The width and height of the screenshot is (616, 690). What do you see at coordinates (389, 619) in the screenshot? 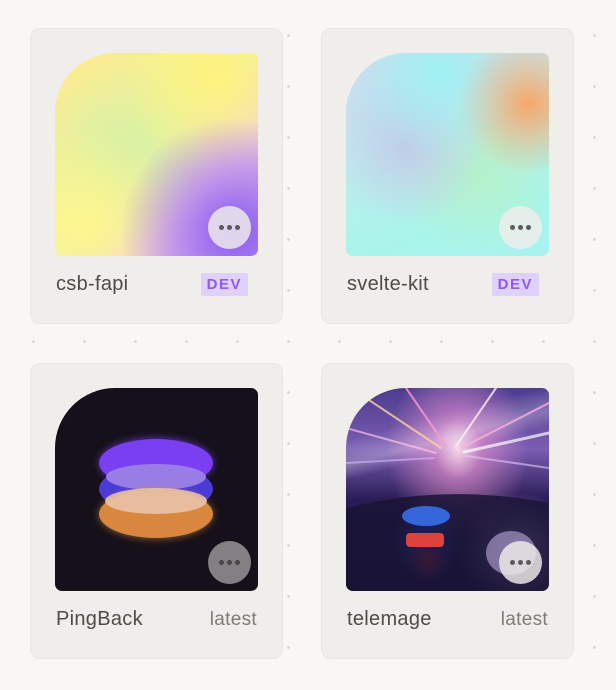
I see `project-name: telemage` at bounding box center [389, 619].